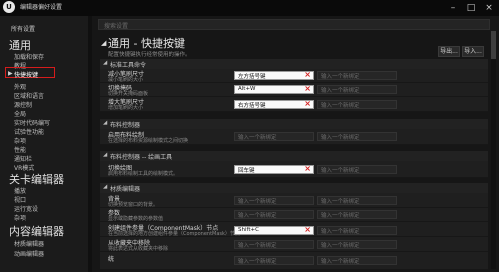 The width and height of the screenshot is (499, 272). I want to click on search-placeholder: 搜索设置, so click(116, 26).